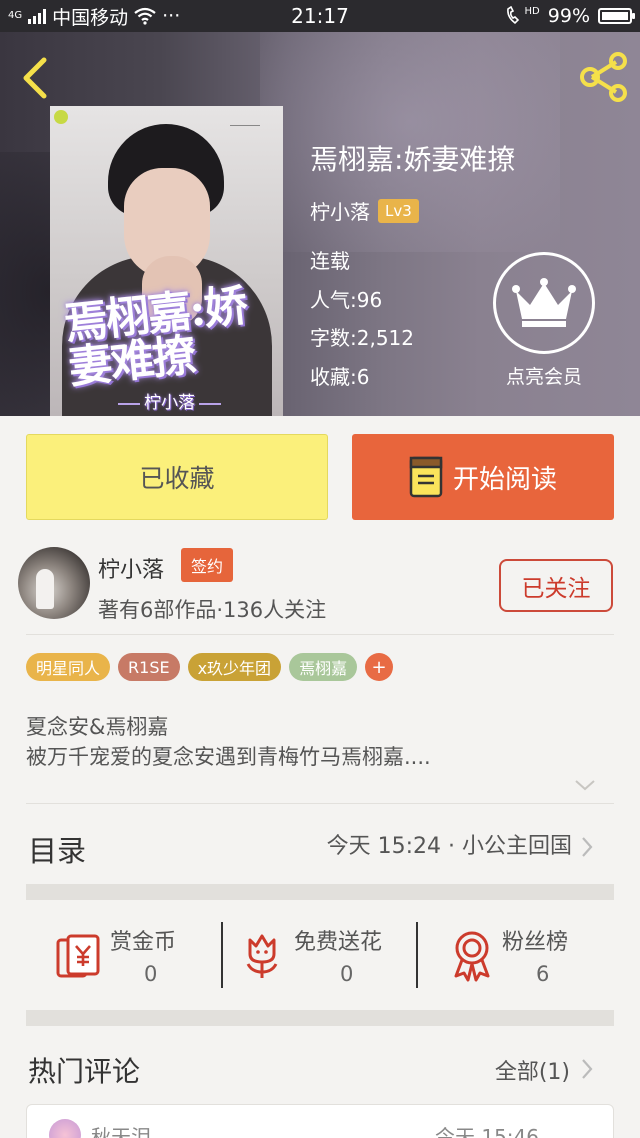 This screenshot has width=640, height=1138. Describe the element at coordinates (166, 261) in the screenshot. I see `book-cover: 焉栩嘉:娇妻难撩 柠小落` at that location.